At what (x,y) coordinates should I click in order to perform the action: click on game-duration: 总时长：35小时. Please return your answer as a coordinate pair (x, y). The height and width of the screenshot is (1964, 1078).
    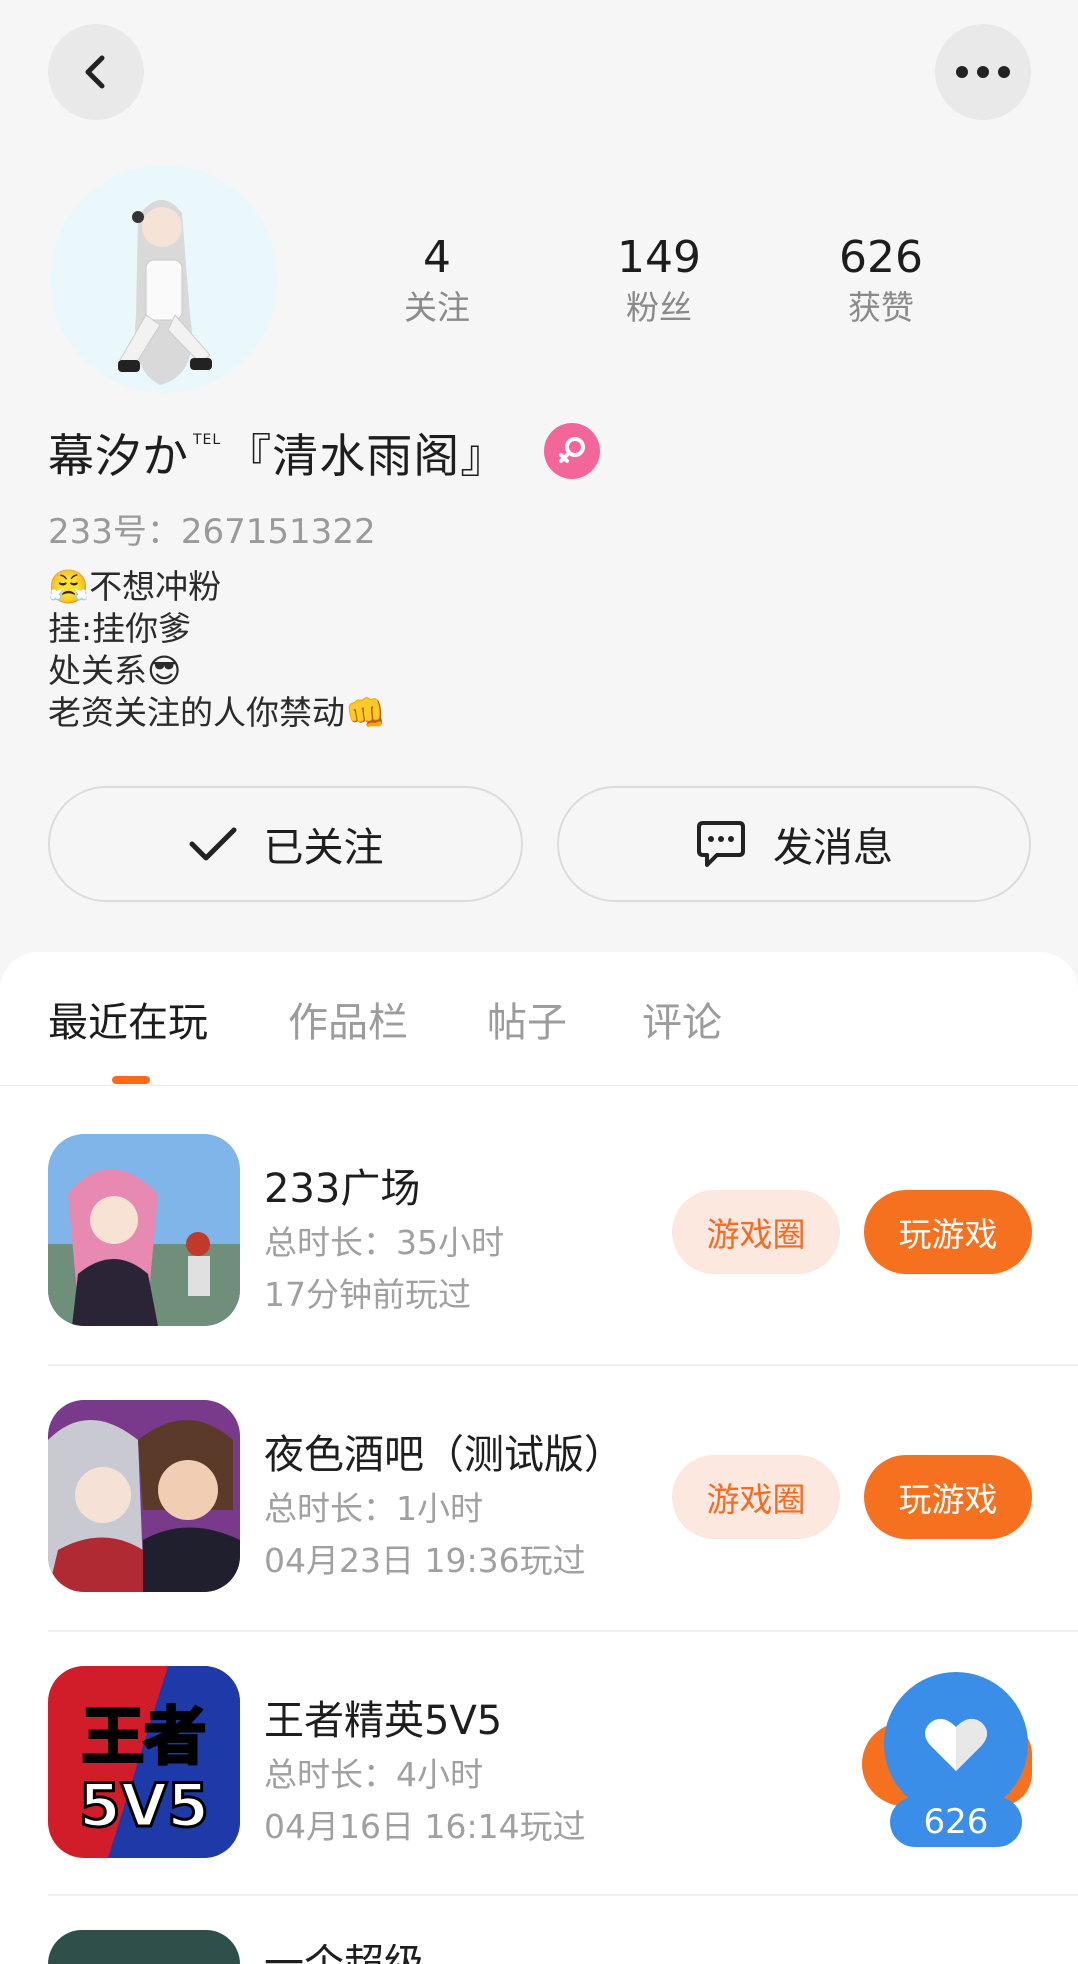
    Looking at the image, I should click on (384, 1242).